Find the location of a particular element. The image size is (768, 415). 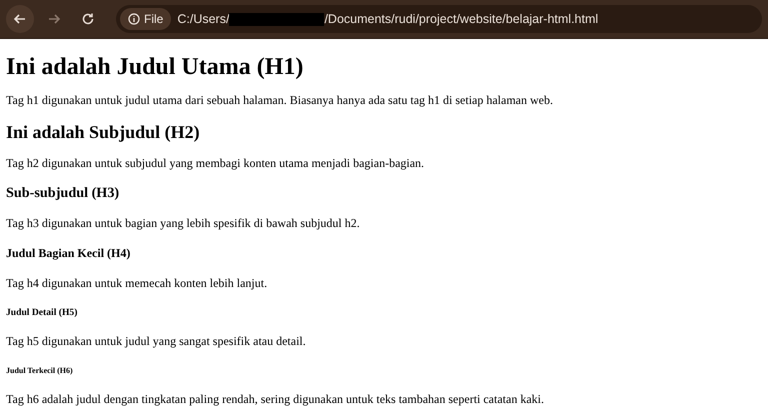

url-text: /Documents/rudi/project/website/belajar-html.html is located at coordinates (461, 19).